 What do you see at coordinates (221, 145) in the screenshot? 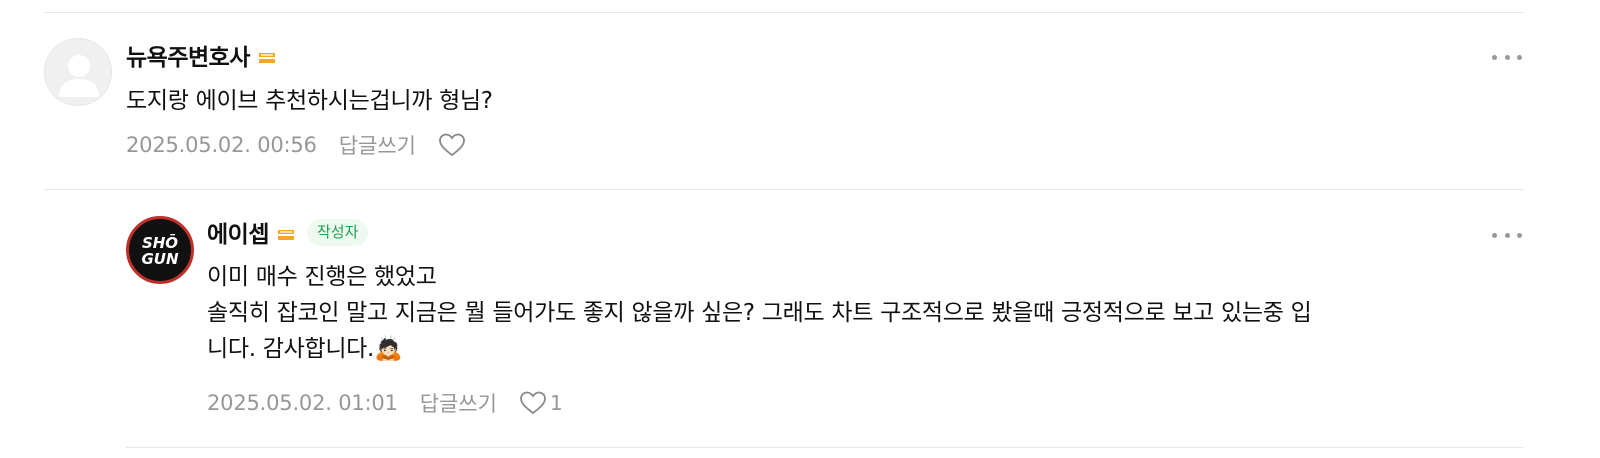
I see `comment-date: 2025.05.02. 00:56` at bounding box center [221, 145].